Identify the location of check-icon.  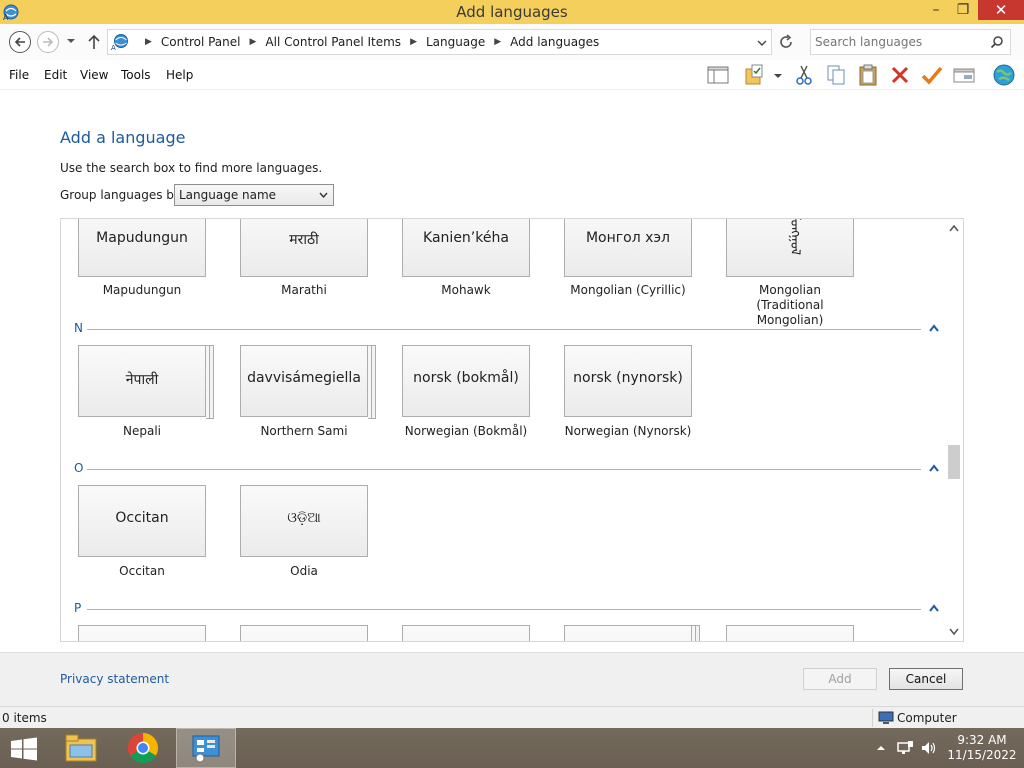
(932, 75).